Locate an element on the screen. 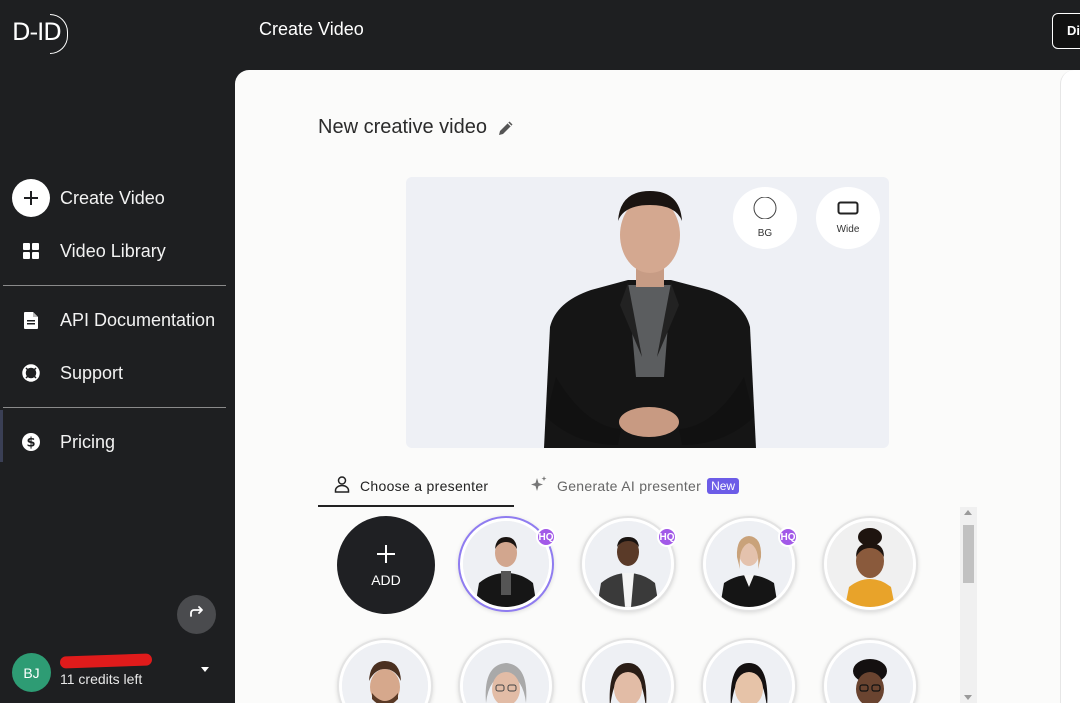 The width and height of the screenshot is (1080, 703). sidebar-item-api-documentation: API Documentation is located at coordinates (113, 320).